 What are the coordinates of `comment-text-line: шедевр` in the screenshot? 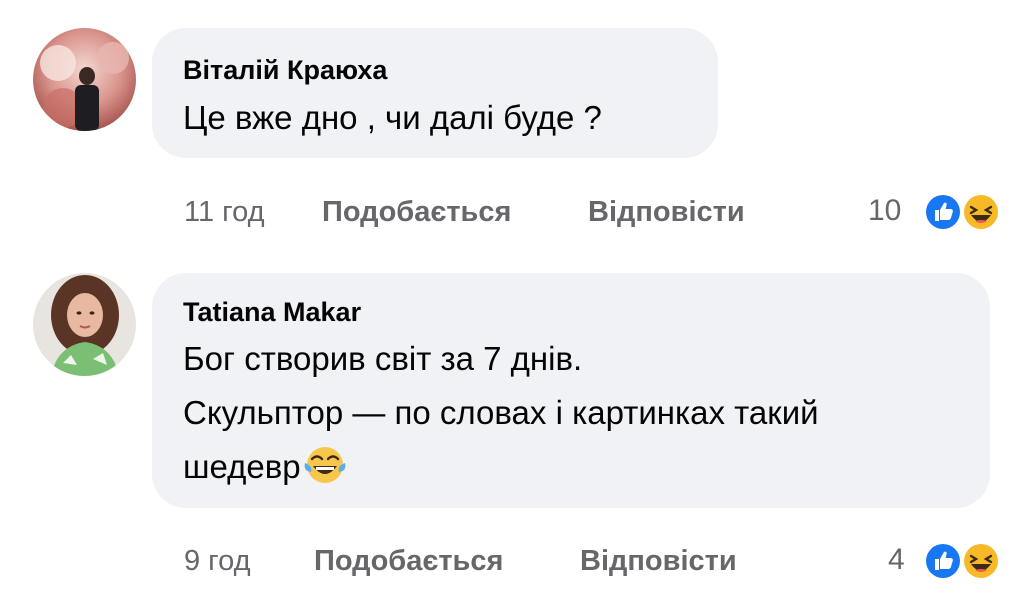 It's located at (265, 467).